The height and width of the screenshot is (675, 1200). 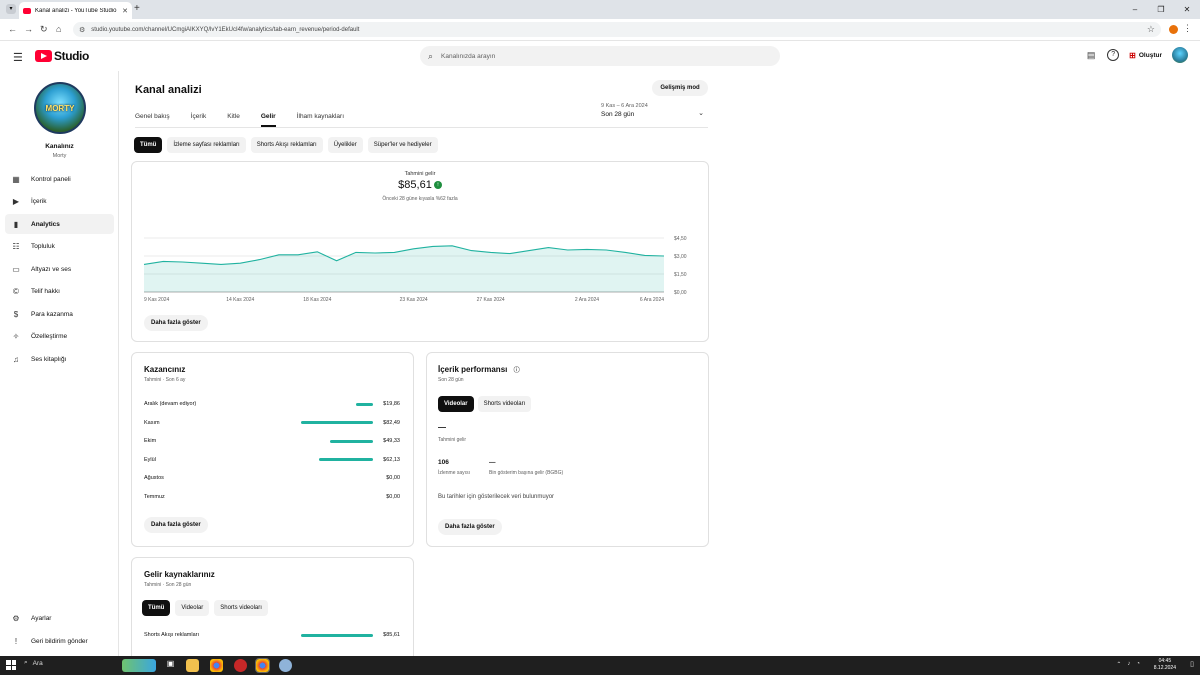 I want to click on earnings-value: $0,00, so click(x=393, y=497).